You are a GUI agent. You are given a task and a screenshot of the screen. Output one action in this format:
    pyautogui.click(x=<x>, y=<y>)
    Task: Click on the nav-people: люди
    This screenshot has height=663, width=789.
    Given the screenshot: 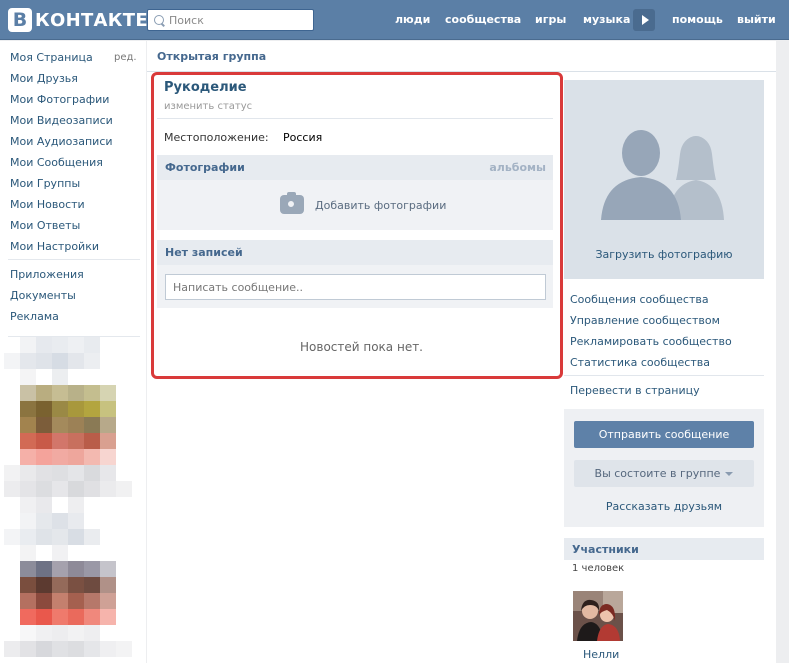 What is the action you would take?
    pyautogui.click(x=412, y=19)
    